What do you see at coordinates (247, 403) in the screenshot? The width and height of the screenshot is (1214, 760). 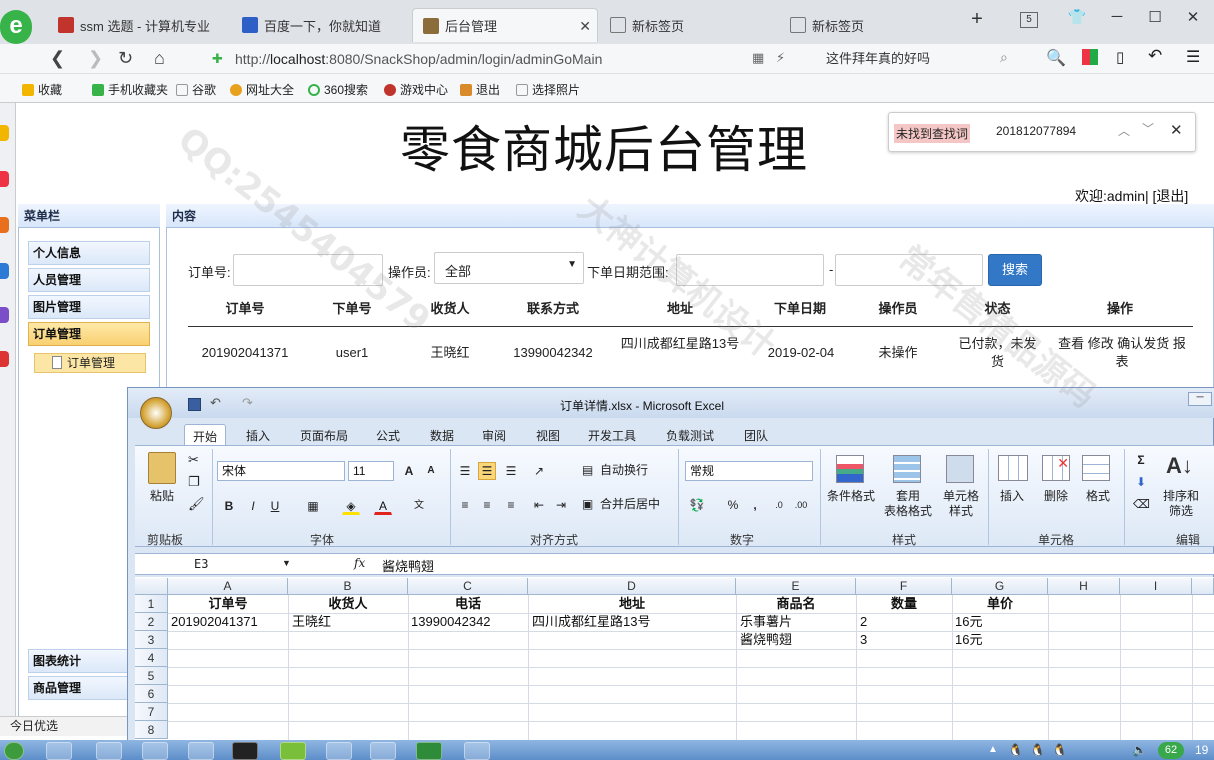 I see `redo-icon: ↷` at bounding box center [247, 403].